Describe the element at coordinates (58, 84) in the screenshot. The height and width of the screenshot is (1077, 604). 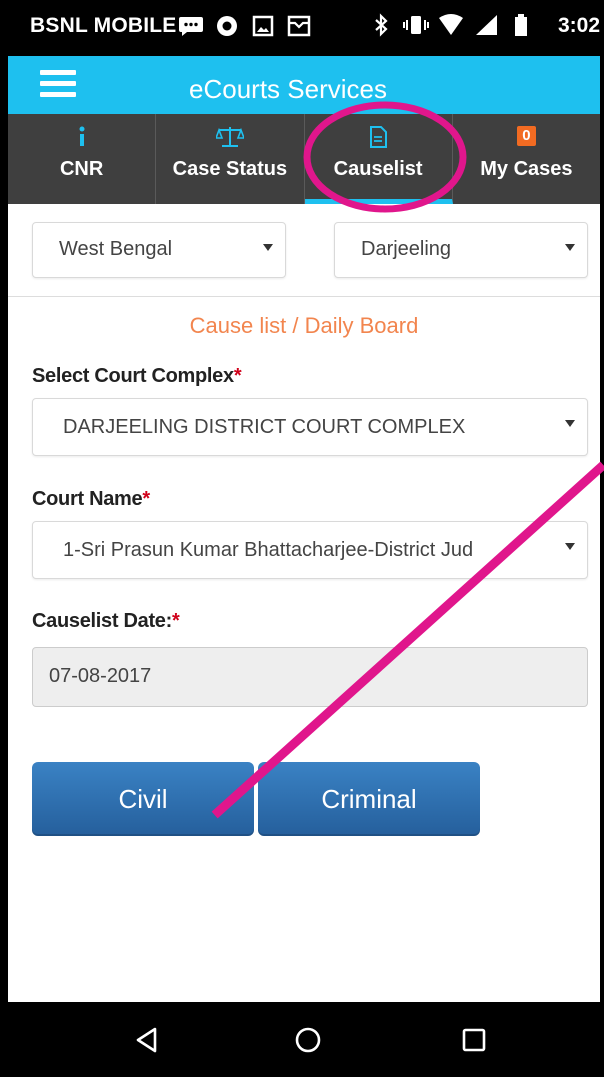
I see `hamburger-icon` at that location.